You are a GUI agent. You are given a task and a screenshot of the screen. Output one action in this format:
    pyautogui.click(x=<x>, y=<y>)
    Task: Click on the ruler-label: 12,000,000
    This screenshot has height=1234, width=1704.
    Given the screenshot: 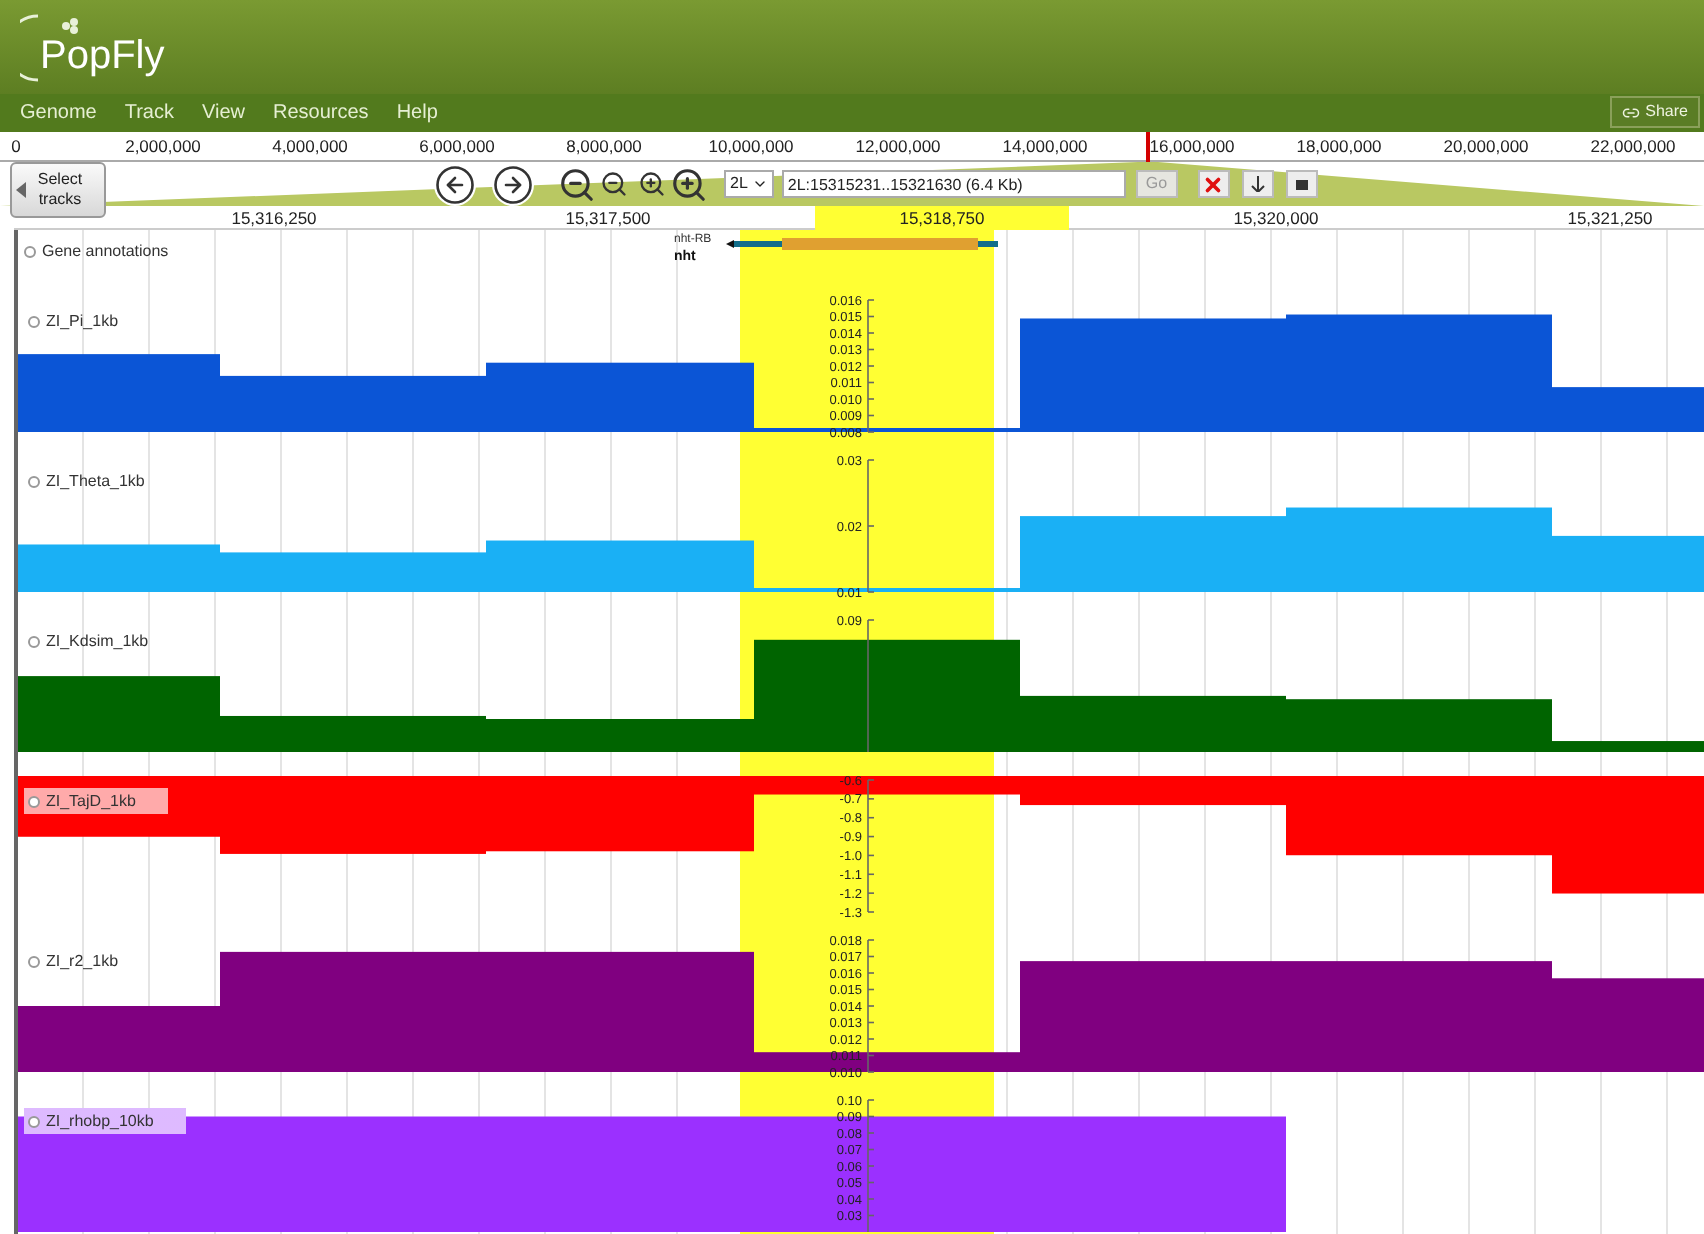 What is the action you would take?
    pyautogui.click(x=898, y=147)
    